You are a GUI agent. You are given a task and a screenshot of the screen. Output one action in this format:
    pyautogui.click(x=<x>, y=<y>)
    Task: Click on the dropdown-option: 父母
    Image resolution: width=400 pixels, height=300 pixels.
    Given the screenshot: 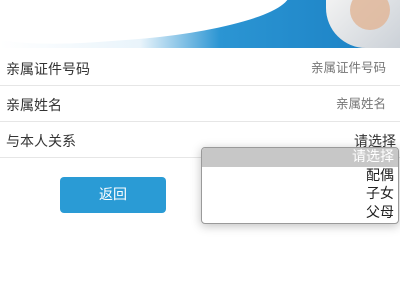 What is the action you would take?
    pyautogui.click(x=300, y=213)
    